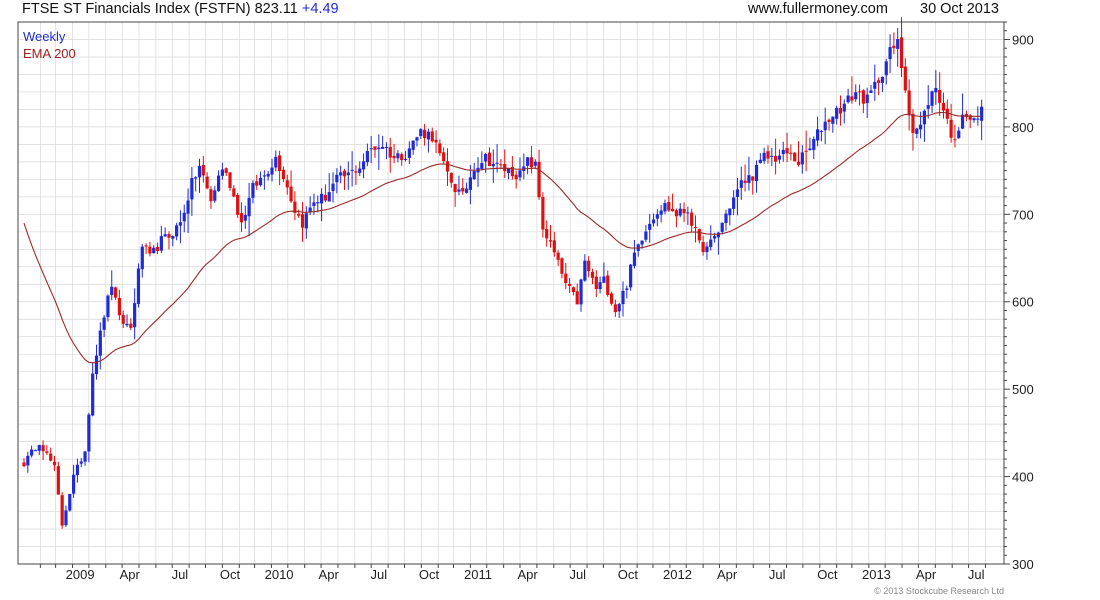  I want to click on copyright-note: © 2013 Stockcube Research Ltd, so click(939, 591).